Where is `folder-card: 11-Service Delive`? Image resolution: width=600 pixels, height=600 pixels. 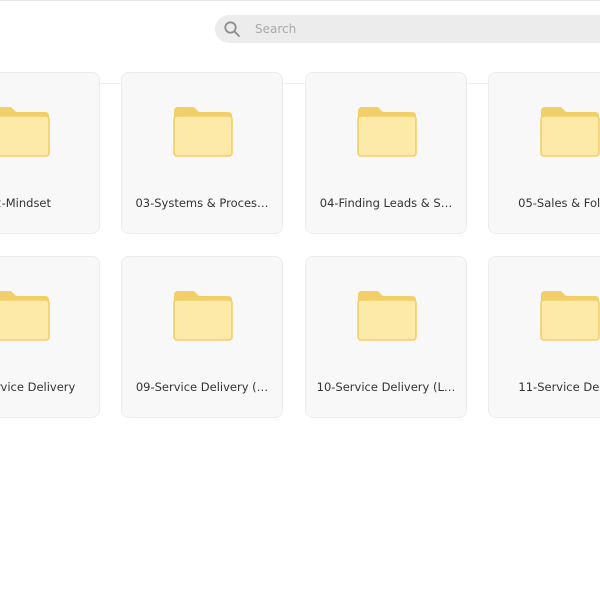 folder-card: 11-Service Delive is located at coordinates (544, 337).